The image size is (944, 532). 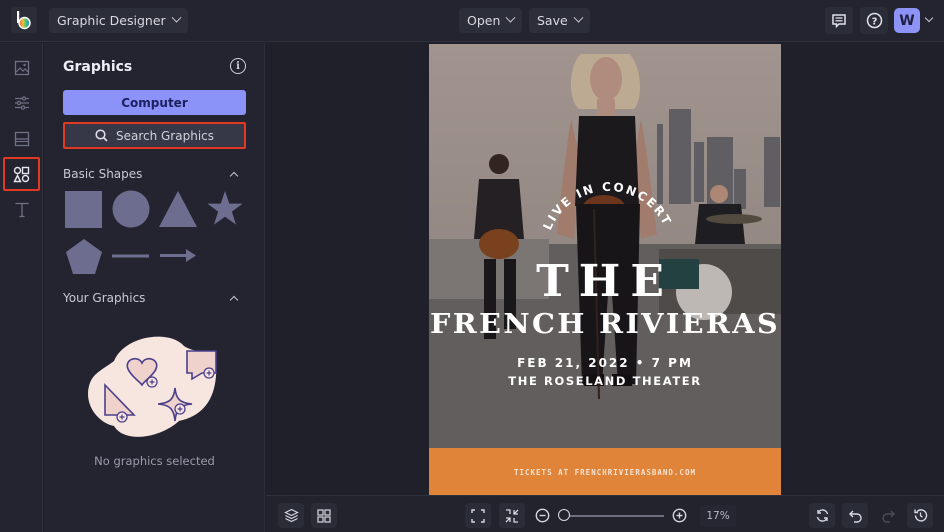 I want to click on shapes-icon, so click(x=21, y=174).